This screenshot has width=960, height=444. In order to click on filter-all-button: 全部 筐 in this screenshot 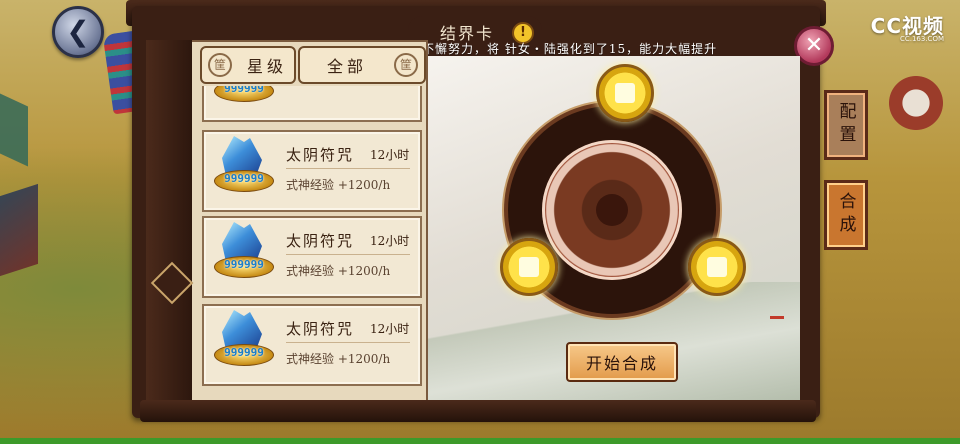, I will do `click(362, 65)`.